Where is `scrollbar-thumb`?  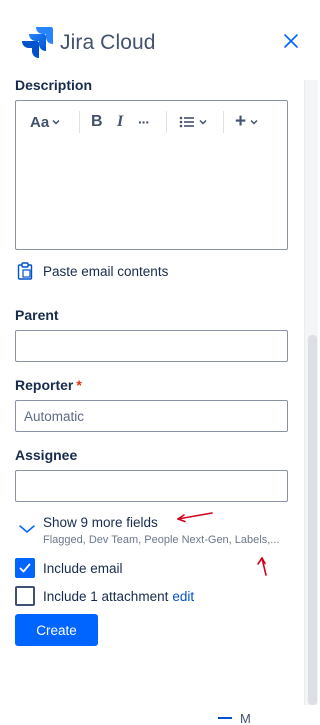
scrollbar-thumb is located at coordinates (312, 520).